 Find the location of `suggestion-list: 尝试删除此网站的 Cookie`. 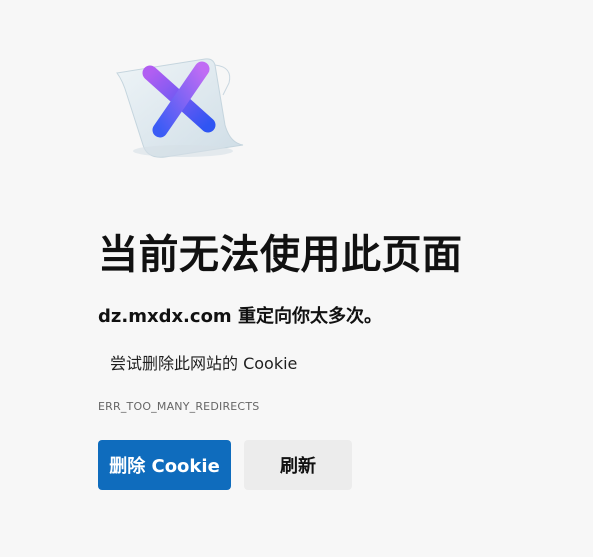

suggestion-list: 尝试删除此网站的 Cookie is located at coordinates (197, 362).